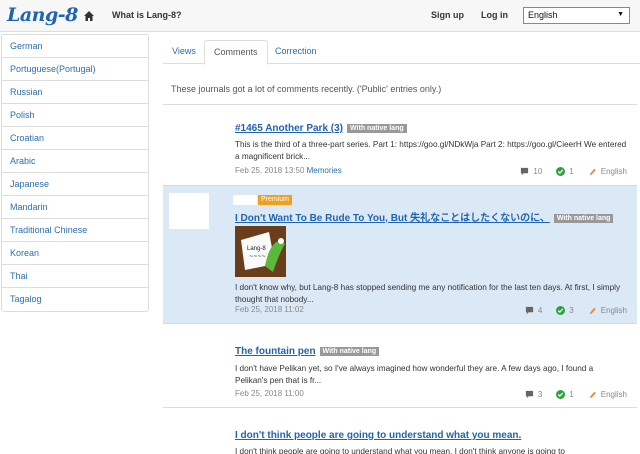 This screenshot has width=640, height=454. Describe the element at coordinates (269, 309) in the screenshot. I see `entry-date: Feb 25, 2018 11:02` at that location.